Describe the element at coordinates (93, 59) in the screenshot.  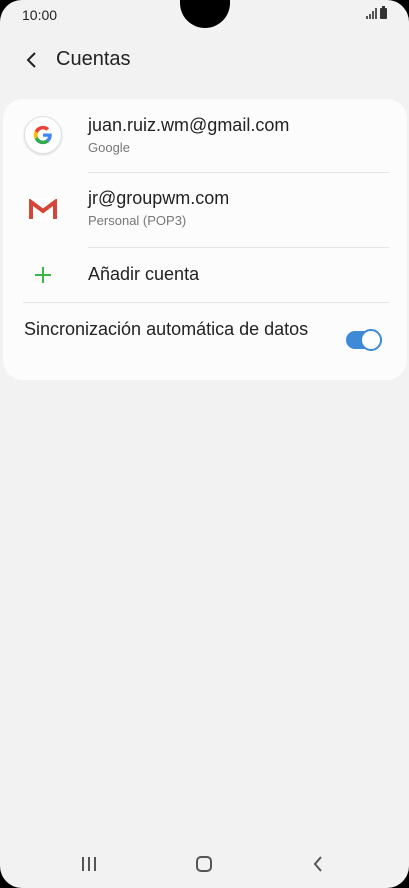
I see `page-title: Cuentas` at that location.